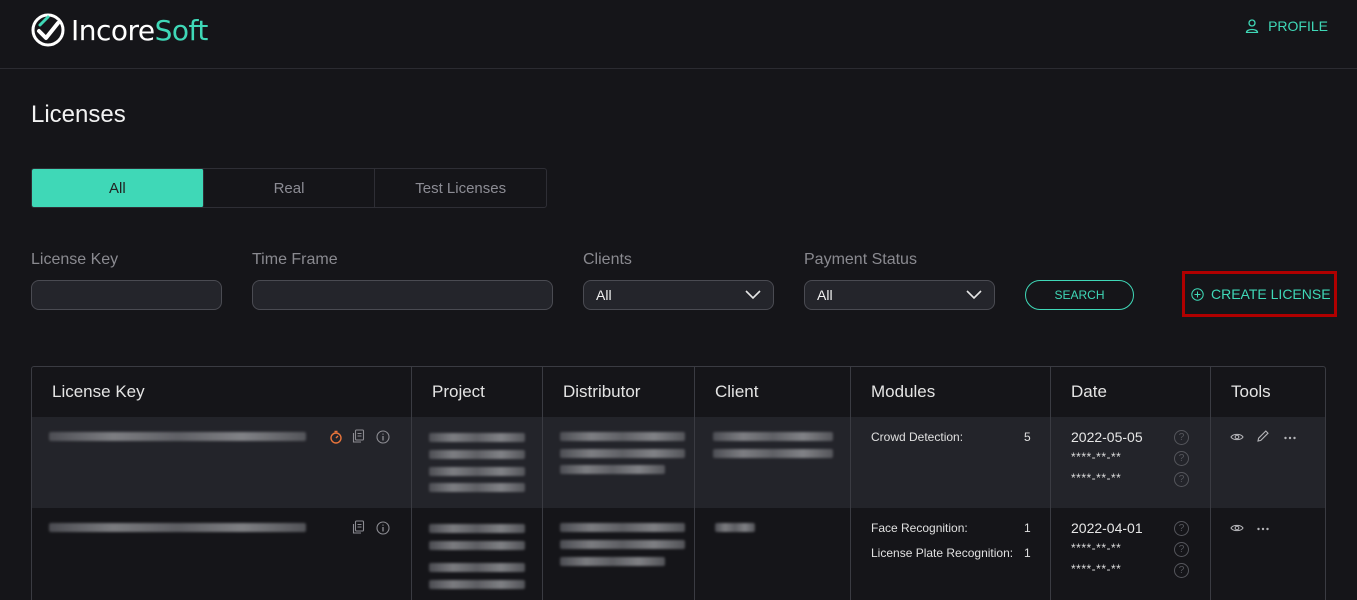 The height and width of the screenshot is (600, 1357). Describe the element at coordinates (181, 30) in the screenshot. I see `logo-text-suffix: Soft` at that location.